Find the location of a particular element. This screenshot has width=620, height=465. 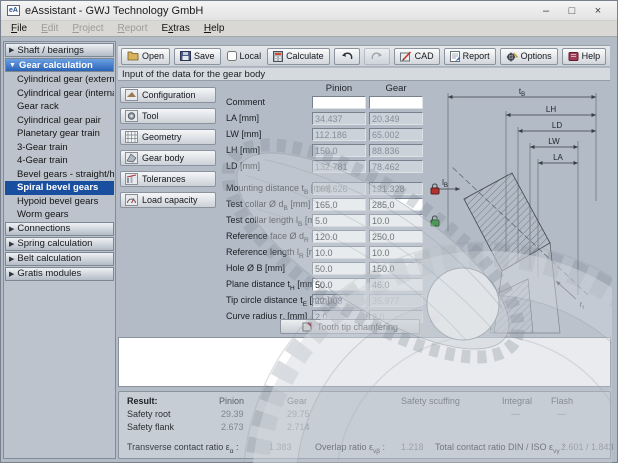

form-row-lh: LH [mm] is located at coordinates (364, 150).